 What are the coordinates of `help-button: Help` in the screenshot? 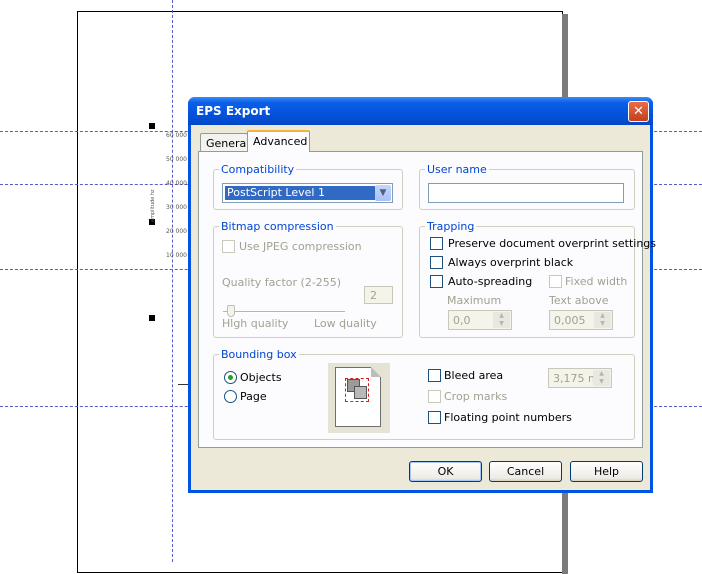 It's located at (606, 471).